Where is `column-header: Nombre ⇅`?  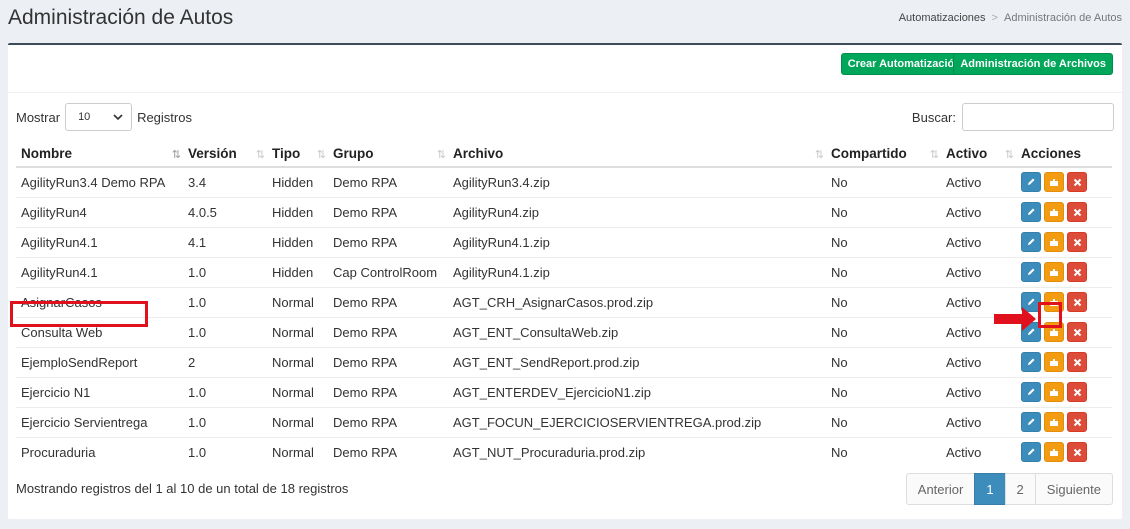
column-header: Nombre ⇅ is located at coordinates (99, 154).